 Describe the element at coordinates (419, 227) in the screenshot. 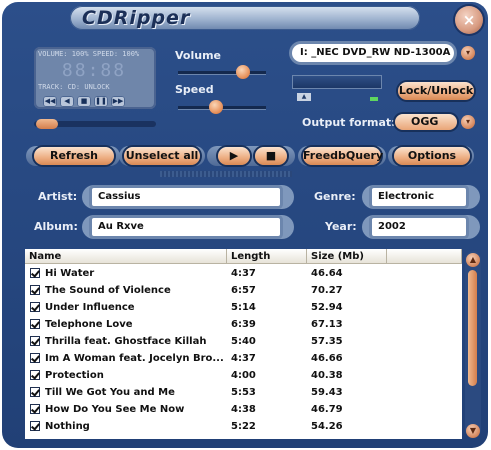

I see `year-input: 2002` at that location.